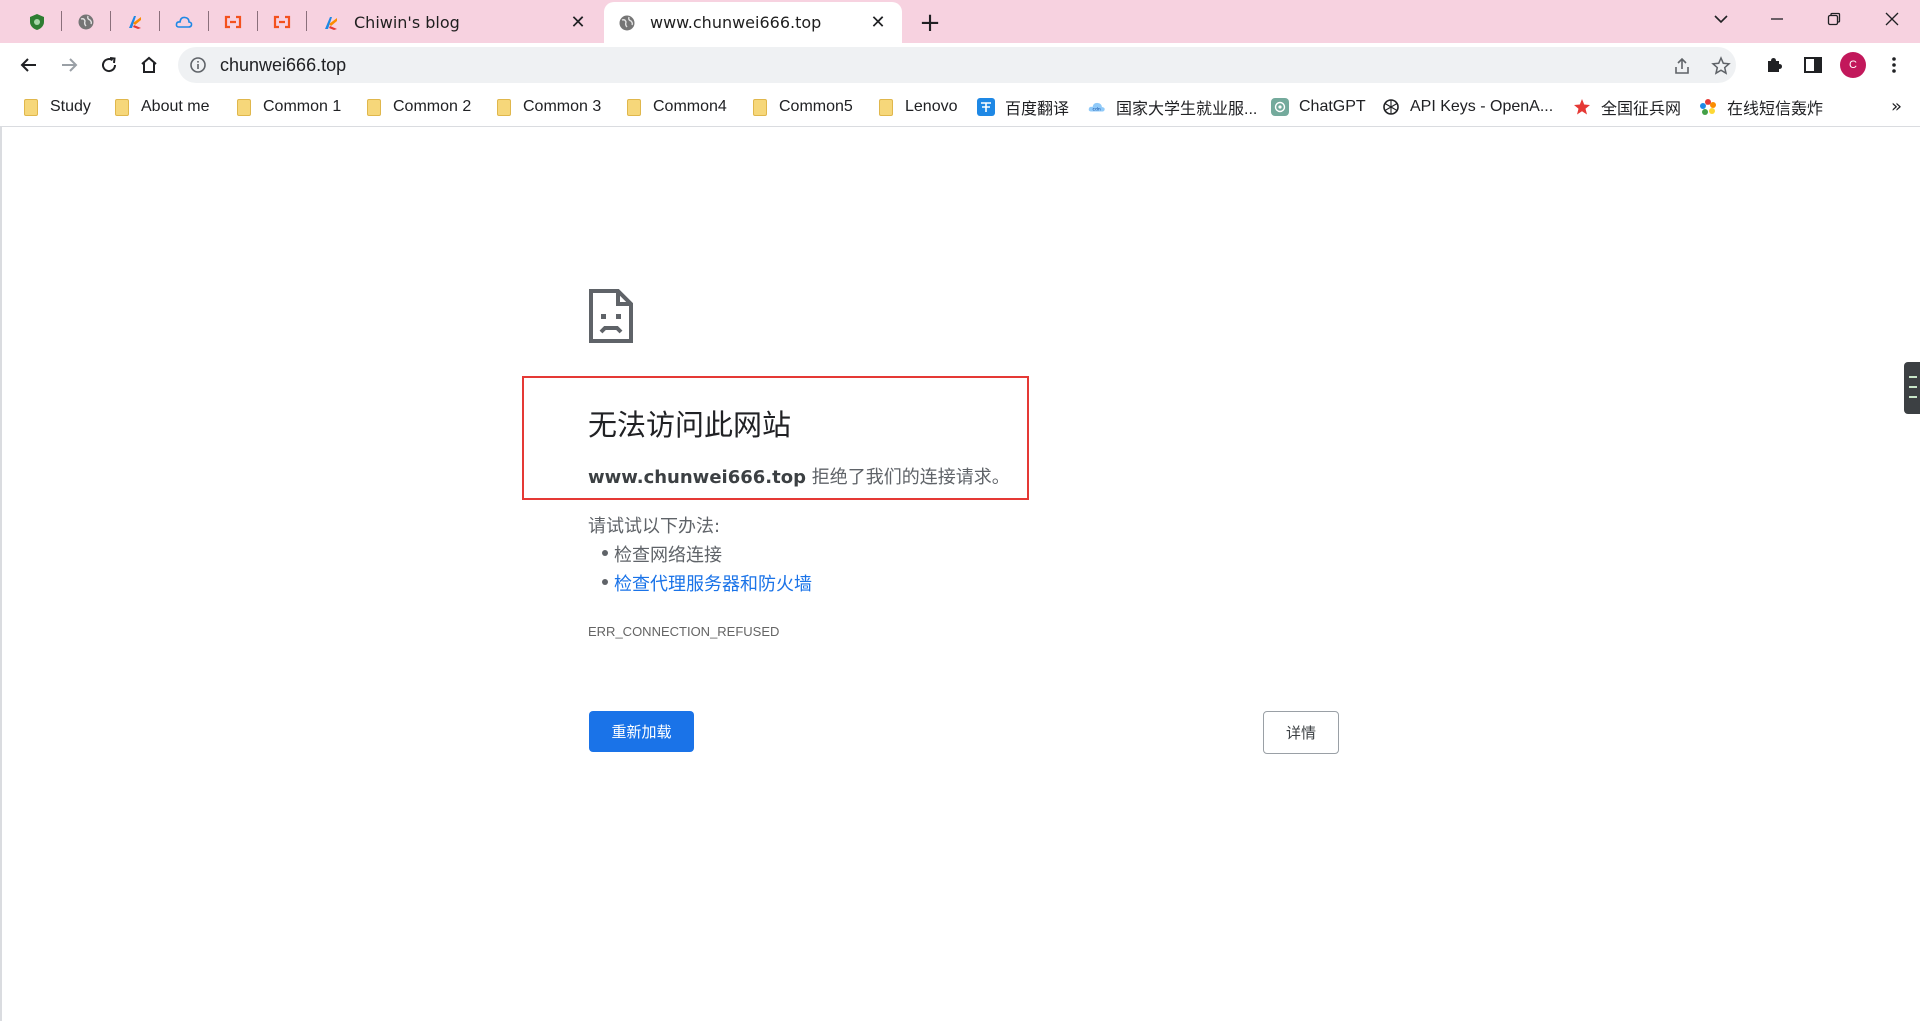 Image resolution: width=1920 pixels, height=1021 pixels. I want to click on arrow-right-icon, so click(70, 65).